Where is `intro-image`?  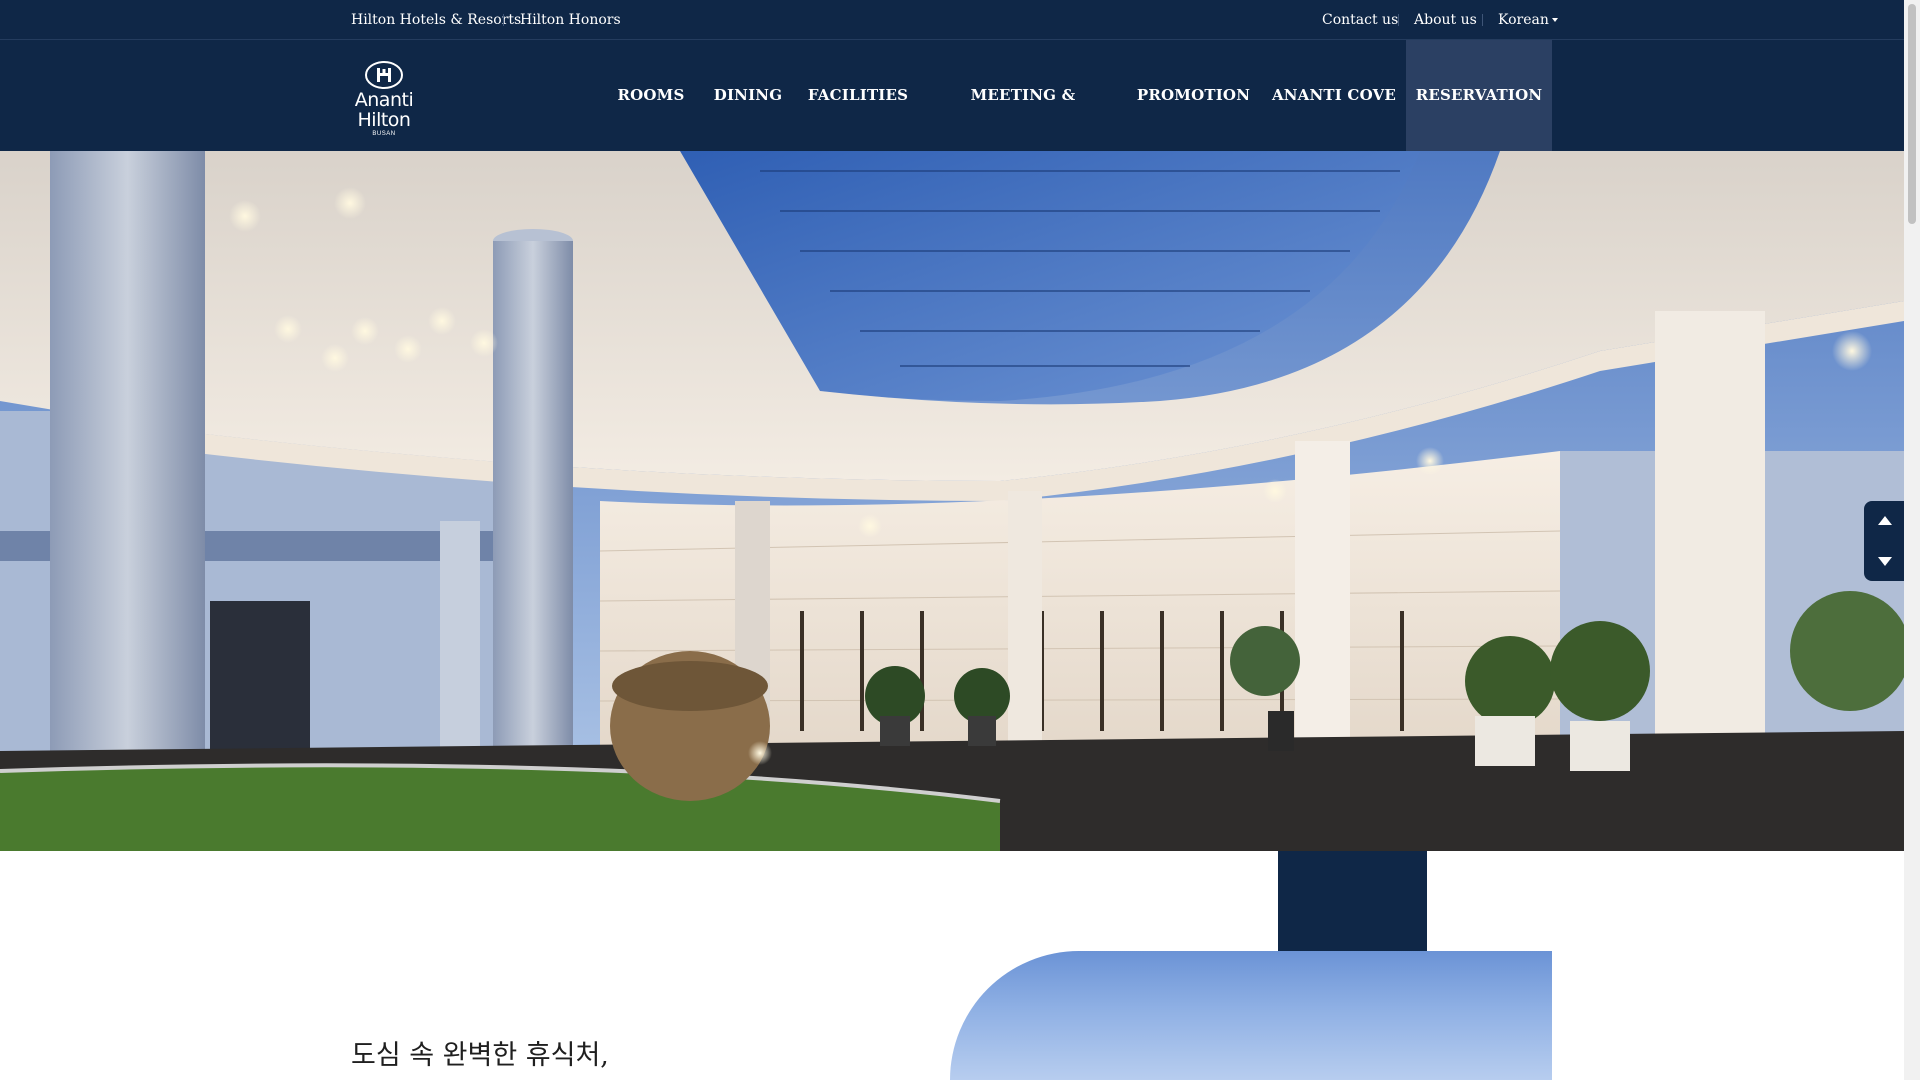 intro-image is located at coordinates (1251, 1015).